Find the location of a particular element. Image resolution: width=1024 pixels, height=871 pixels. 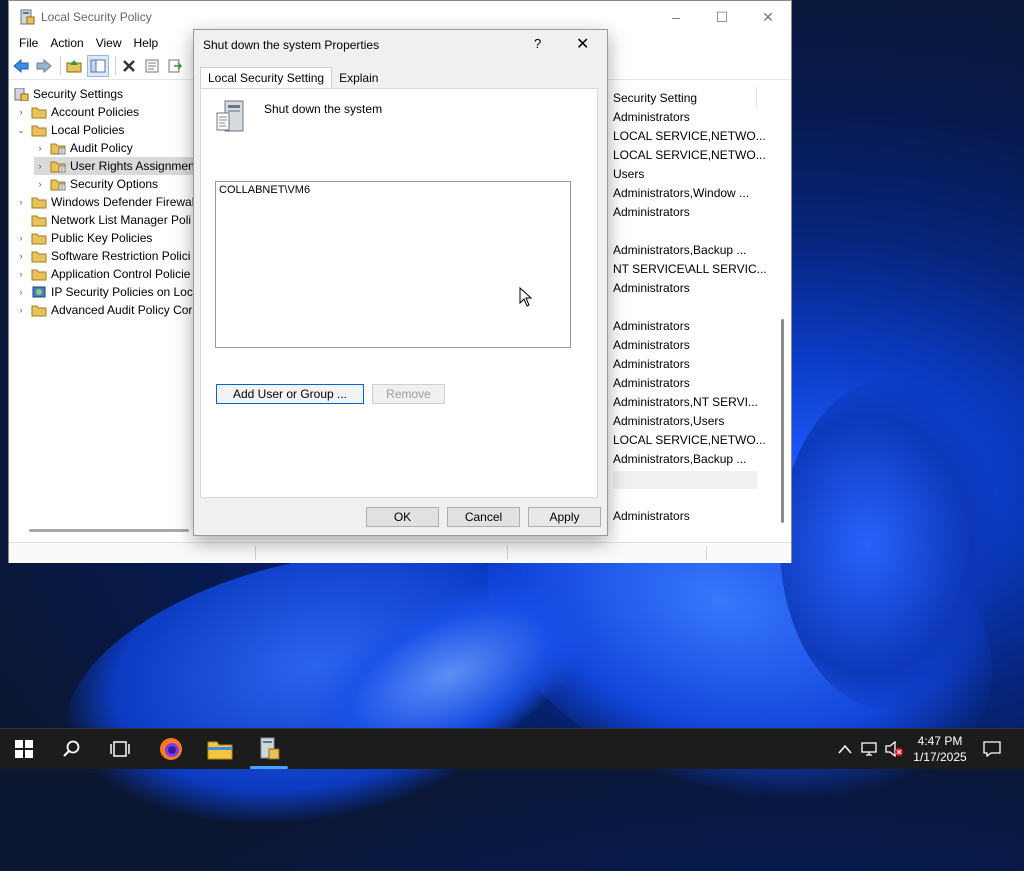

tree-item: ⌄ Local Policies is located at coordinates (69, 130).